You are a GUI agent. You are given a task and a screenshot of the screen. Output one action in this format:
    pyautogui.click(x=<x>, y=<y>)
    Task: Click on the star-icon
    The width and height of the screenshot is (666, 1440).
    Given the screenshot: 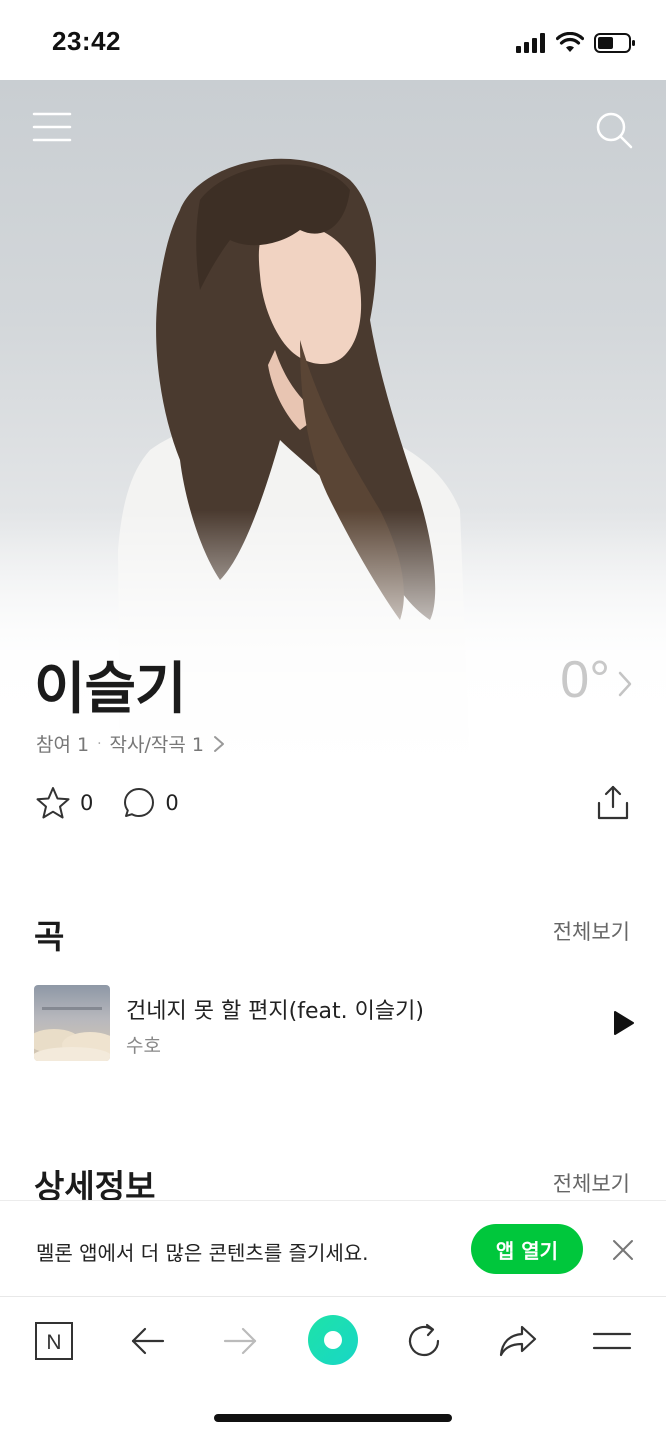 What is the action you would take?
    pyautogui.click(x=53, y=803)
    